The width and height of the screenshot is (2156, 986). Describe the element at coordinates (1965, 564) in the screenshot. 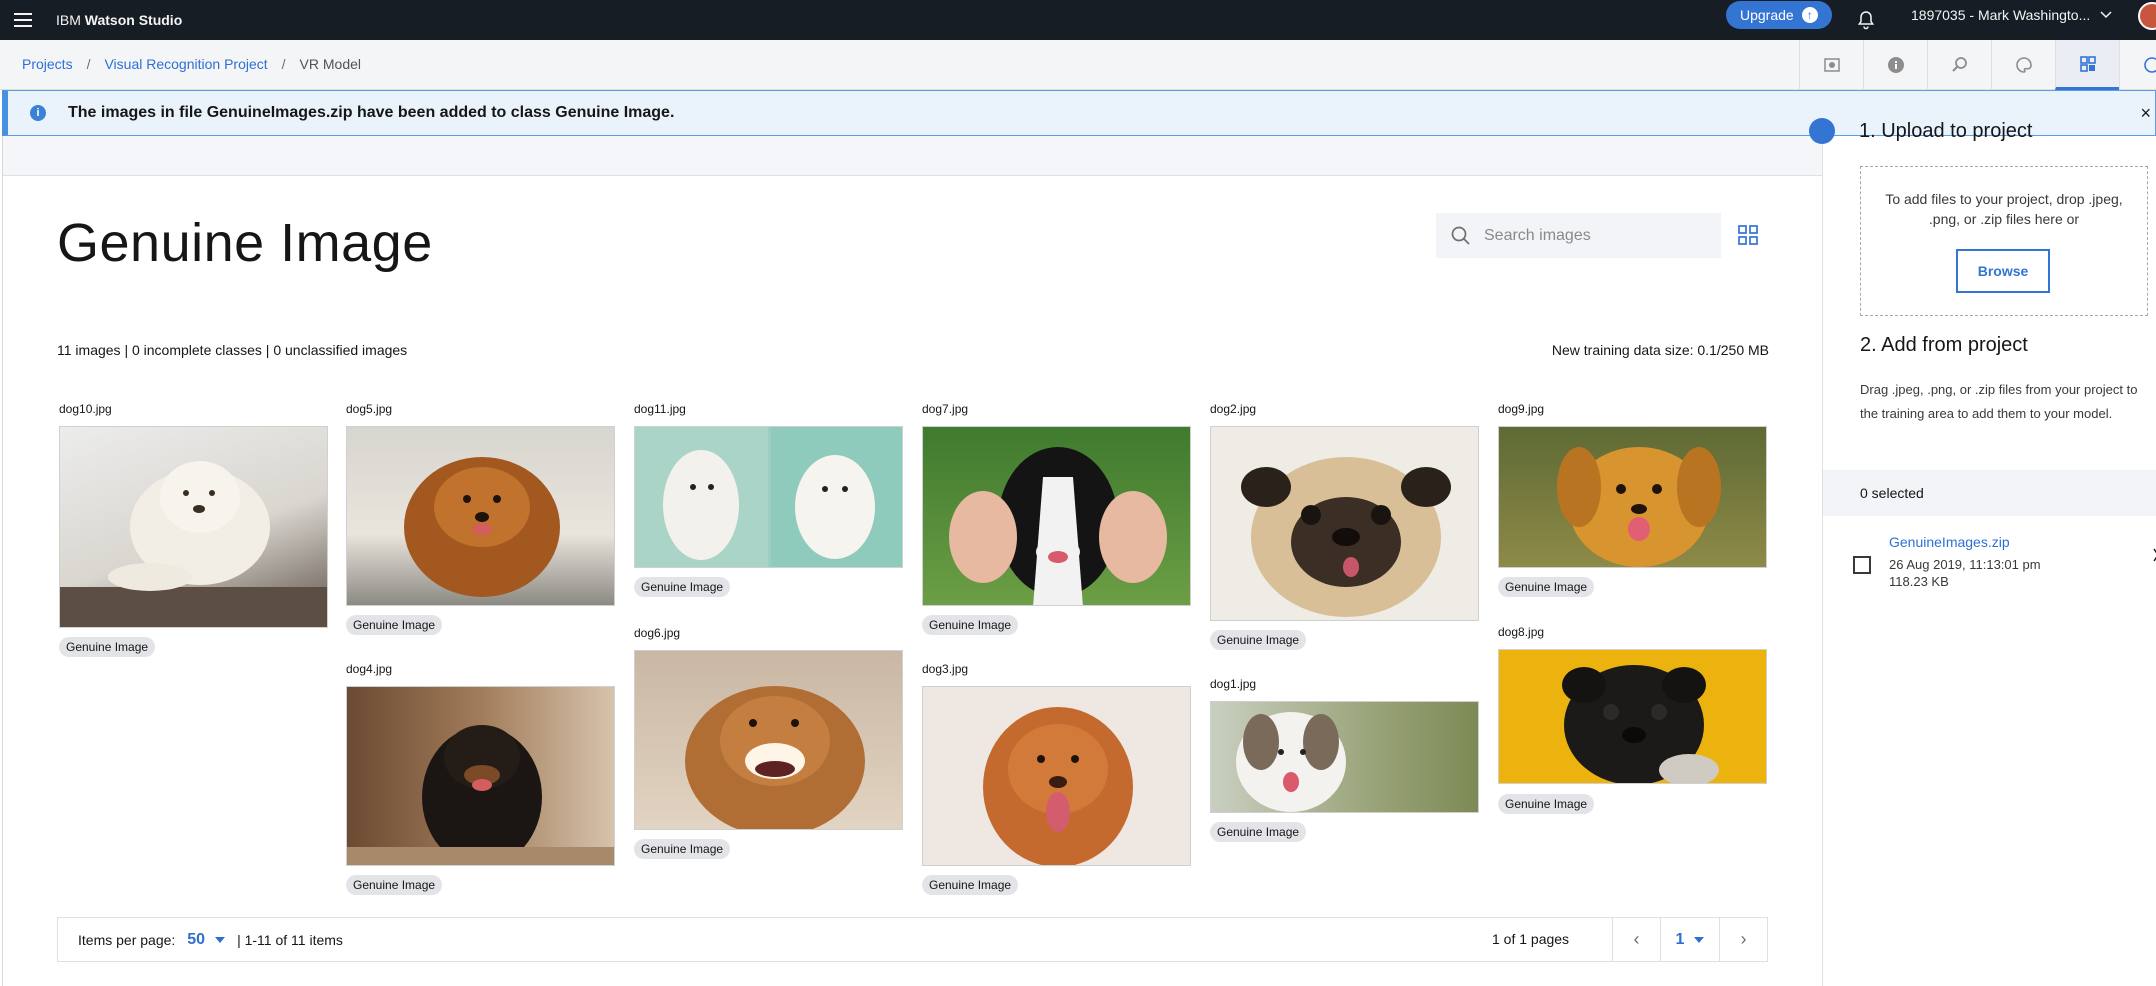

I see `file-date: 26 Aug 2019, 11:13:01 pm` at that location.